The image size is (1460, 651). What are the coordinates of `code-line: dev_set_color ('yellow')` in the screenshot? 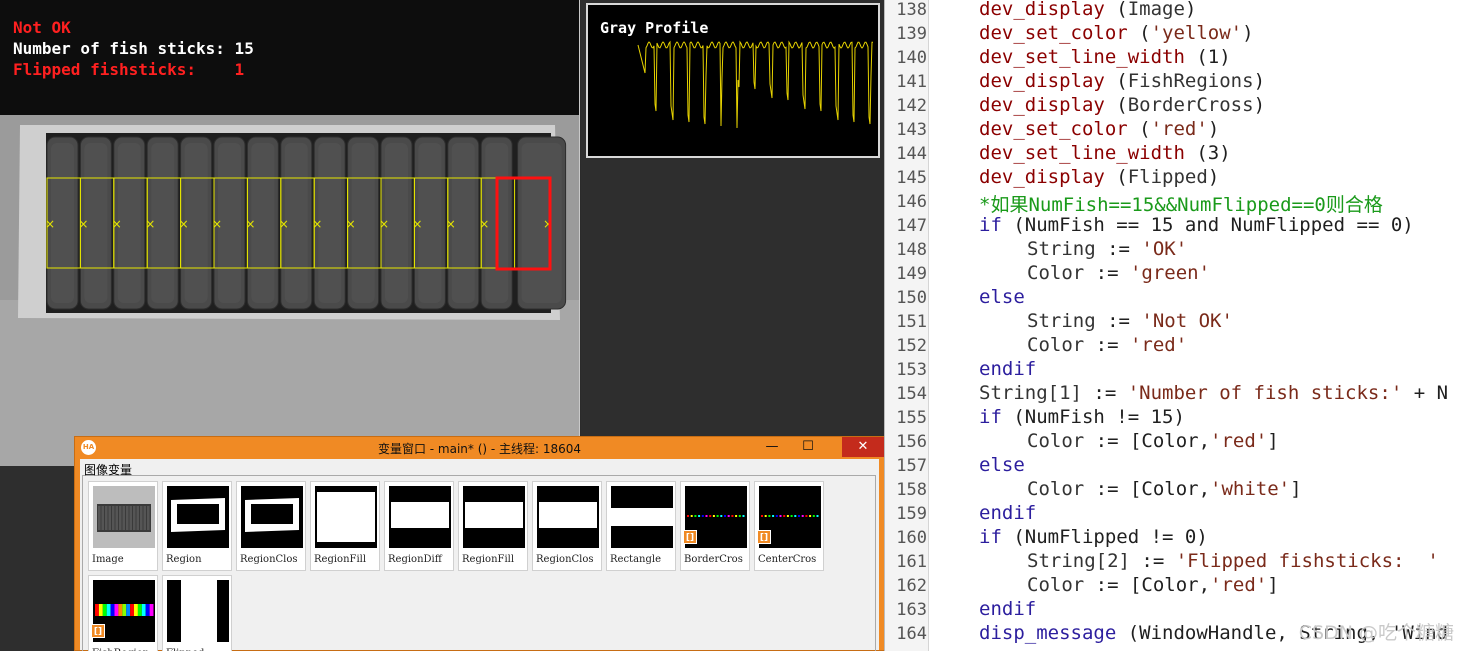 It's located at (1116, 33).